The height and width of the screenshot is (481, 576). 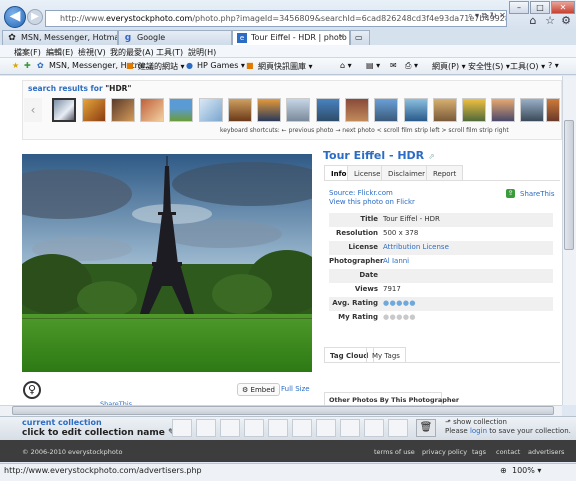 What do you see at coordinates (393, 65) in the screenshot?
I see `mail-icon: ✉` at bounding box center [393, 65].